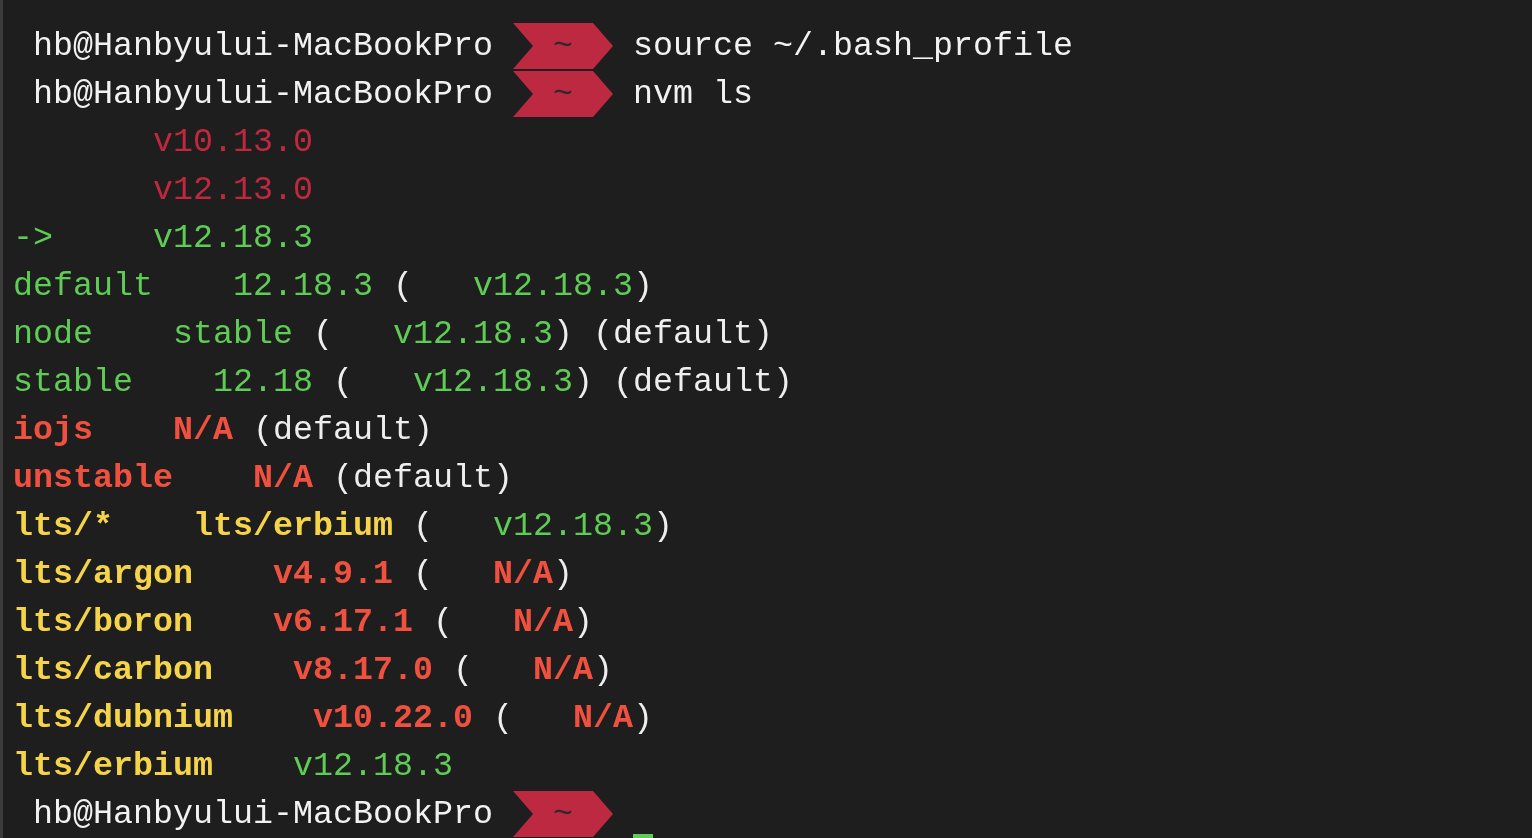 This screenshot has height=838, width=1532. What do you see at coordinates (123, 718) in the screenshot?
I see `output-text: lts/dubnium` at bounding box center [123, 718].